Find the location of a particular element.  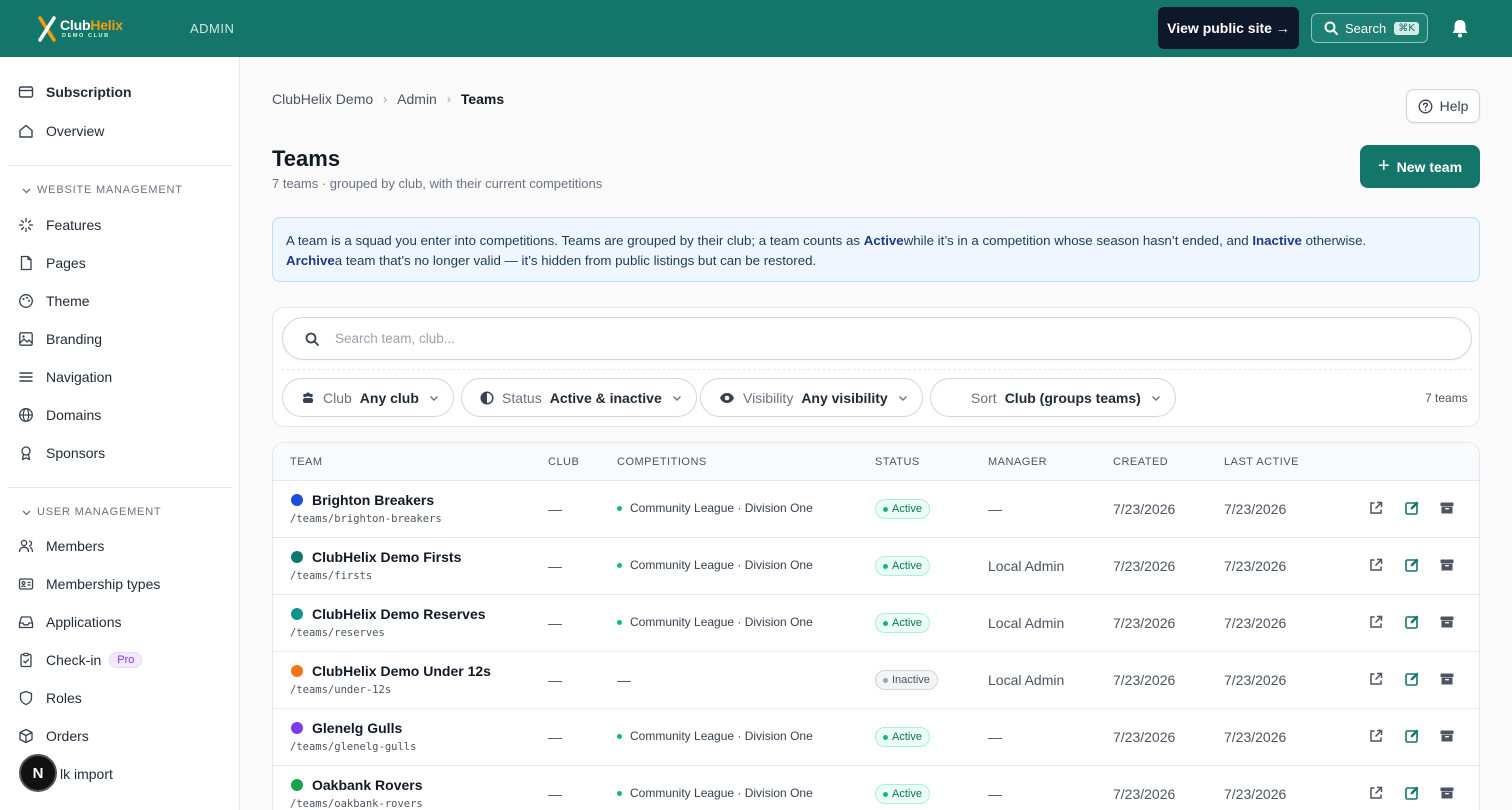

chevron-right-icon: › is located at coordinates (385, 99).